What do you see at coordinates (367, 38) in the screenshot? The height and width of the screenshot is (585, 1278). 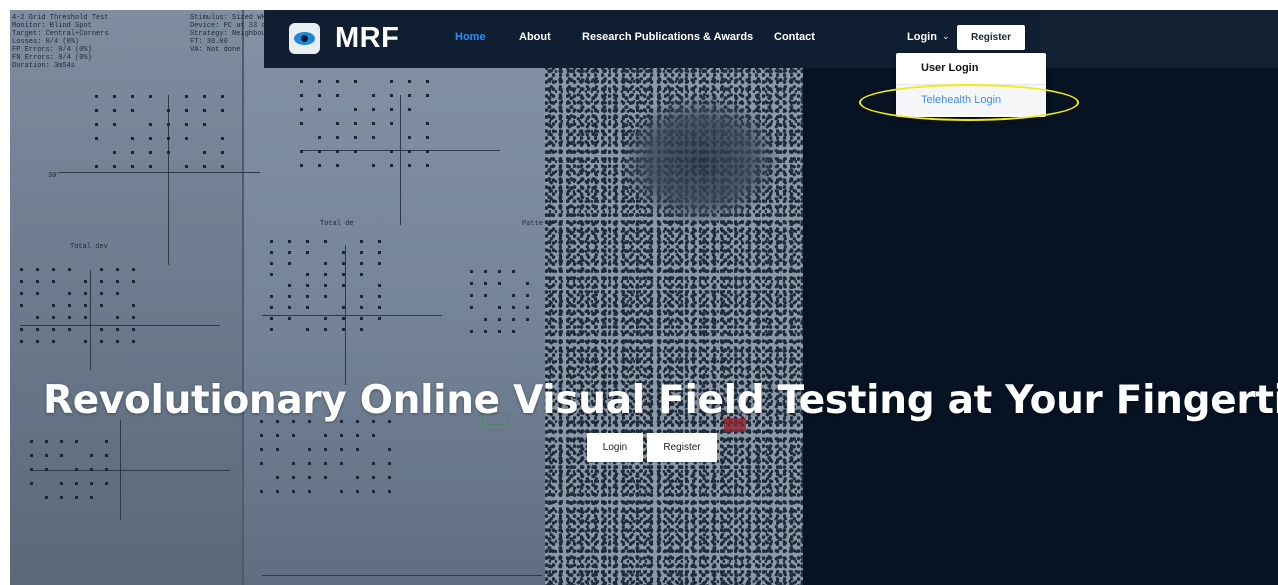 I see `brand-name: MRF` at bounding box center [367, 38].